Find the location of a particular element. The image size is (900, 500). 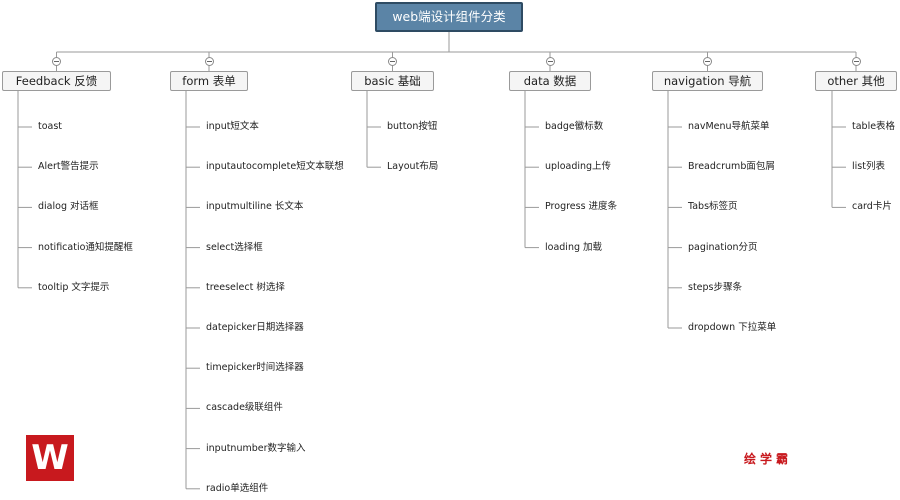

leaf-node: notificatio通知提醒框 is located at coordinates (85, 248).